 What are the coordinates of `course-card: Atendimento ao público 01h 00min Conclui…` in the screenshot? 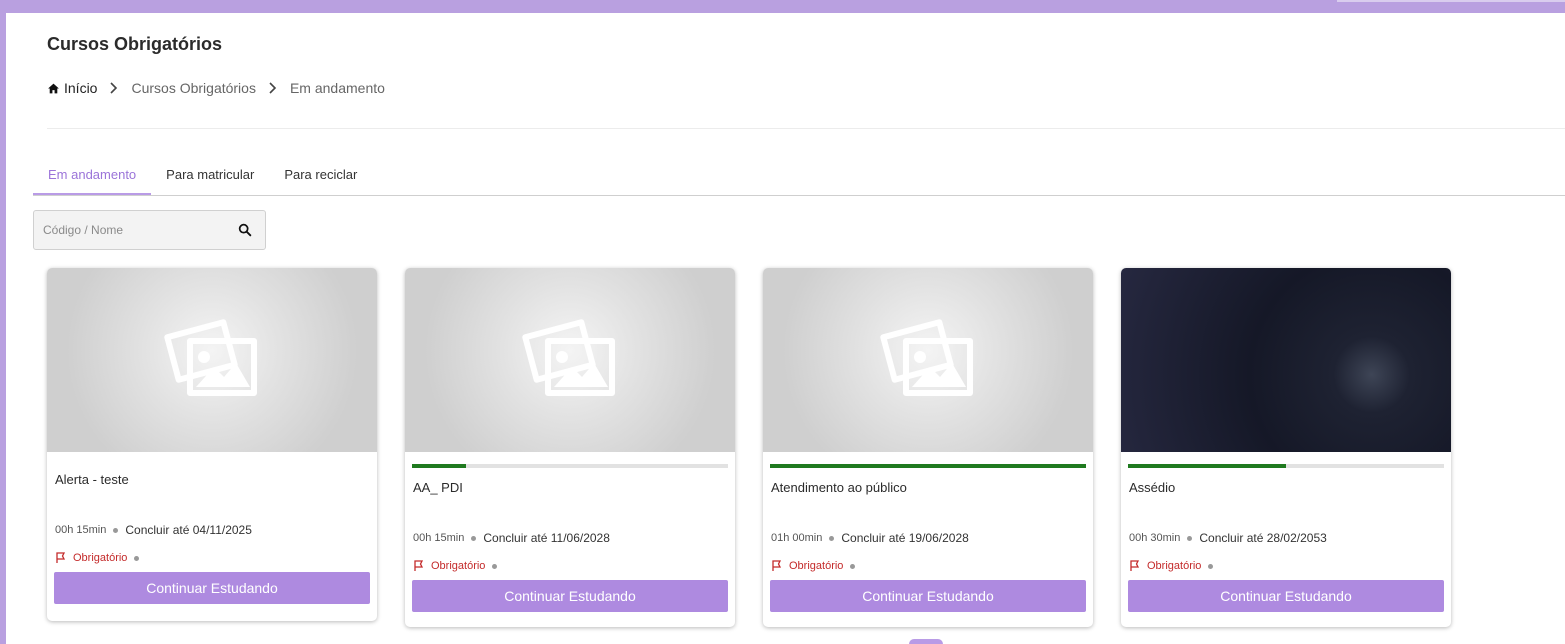 It's located at (928, 447).